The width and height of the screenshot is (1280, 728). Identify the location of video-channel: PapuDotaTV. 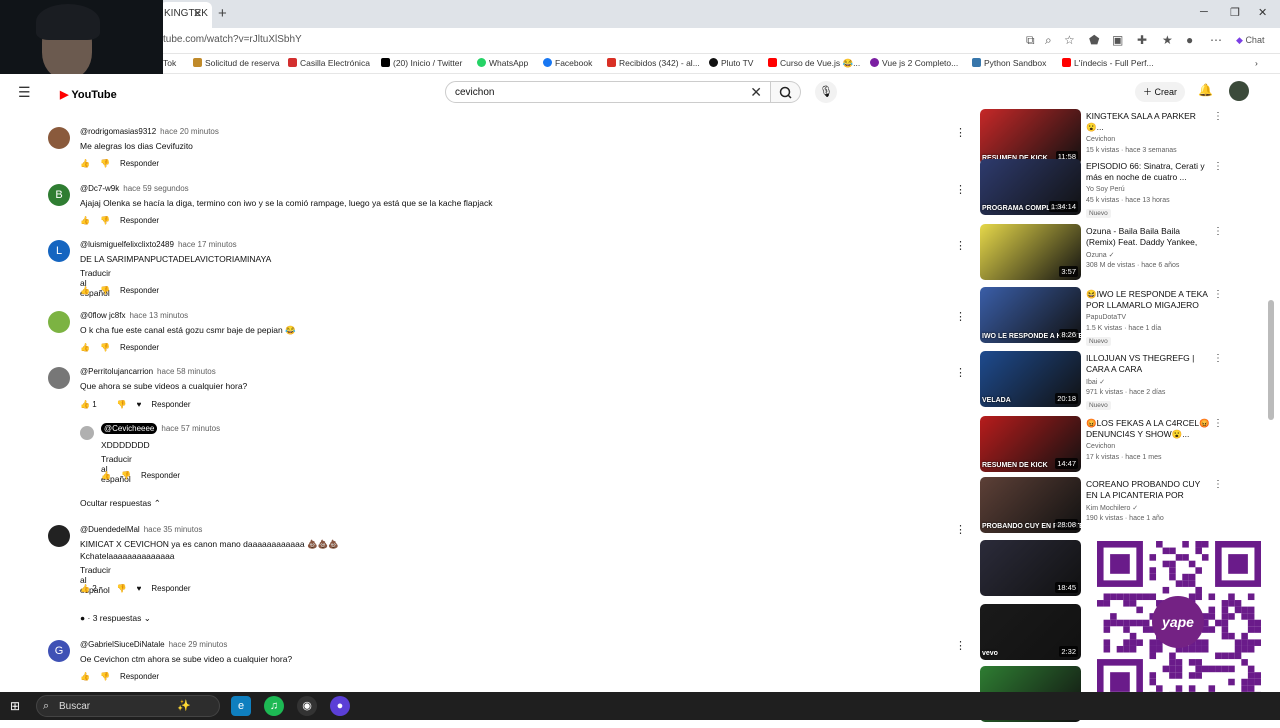
(1106, 317).